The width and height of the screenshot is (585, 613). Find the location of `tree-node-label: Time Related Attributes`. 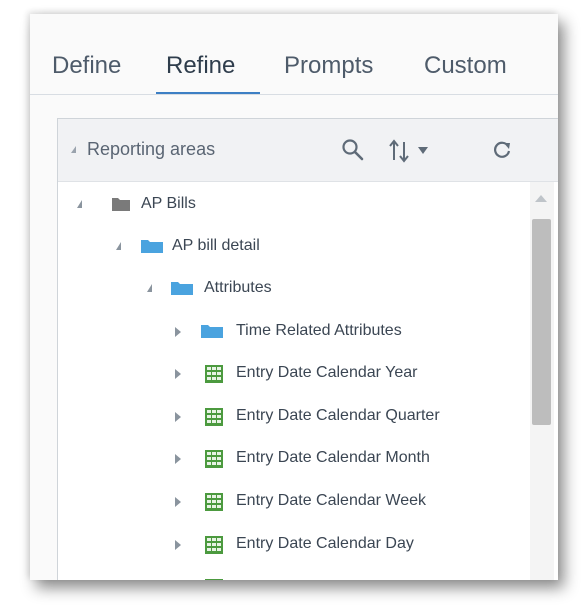

tree-node-label: Time Related Attributes is located at coordinates (319, 330).